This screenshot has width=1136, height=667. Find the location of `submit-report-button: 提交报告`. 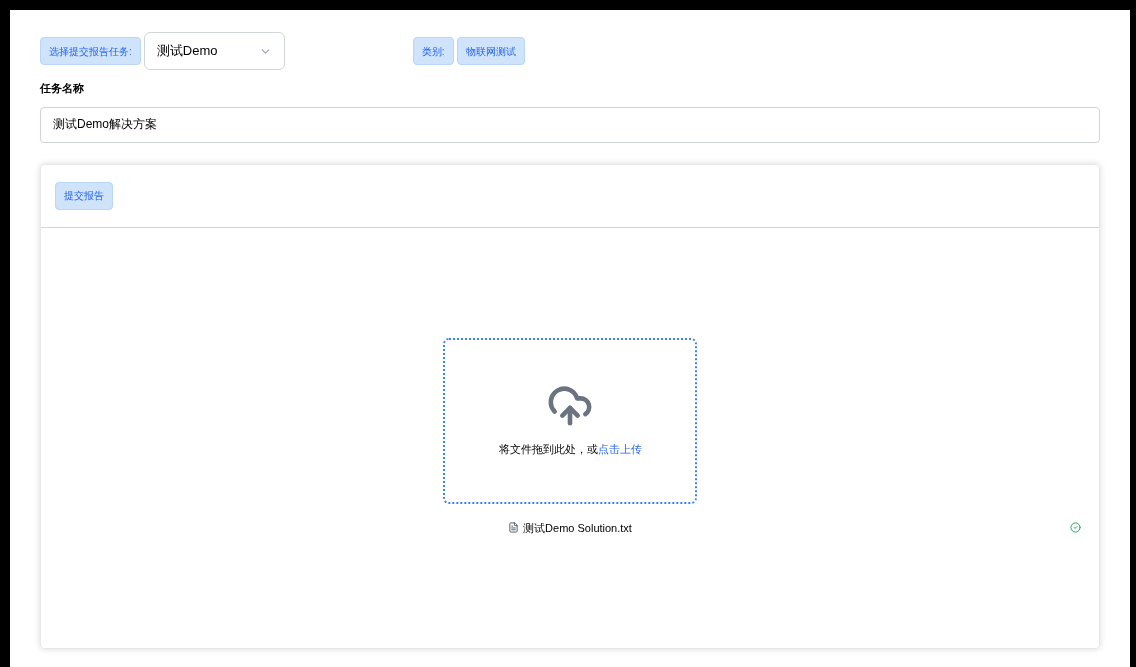

submit-report-button: 提交报告 is located at coordinates (84, 195).